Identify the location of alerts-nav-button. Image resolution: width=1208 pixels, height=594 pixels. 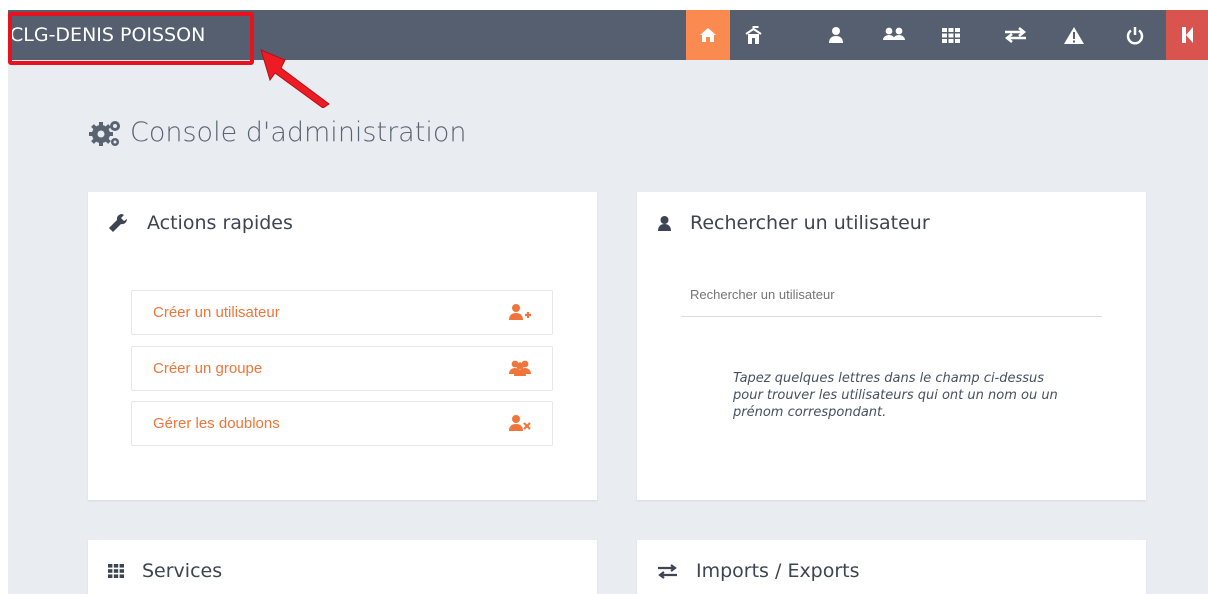
(1074, 35).